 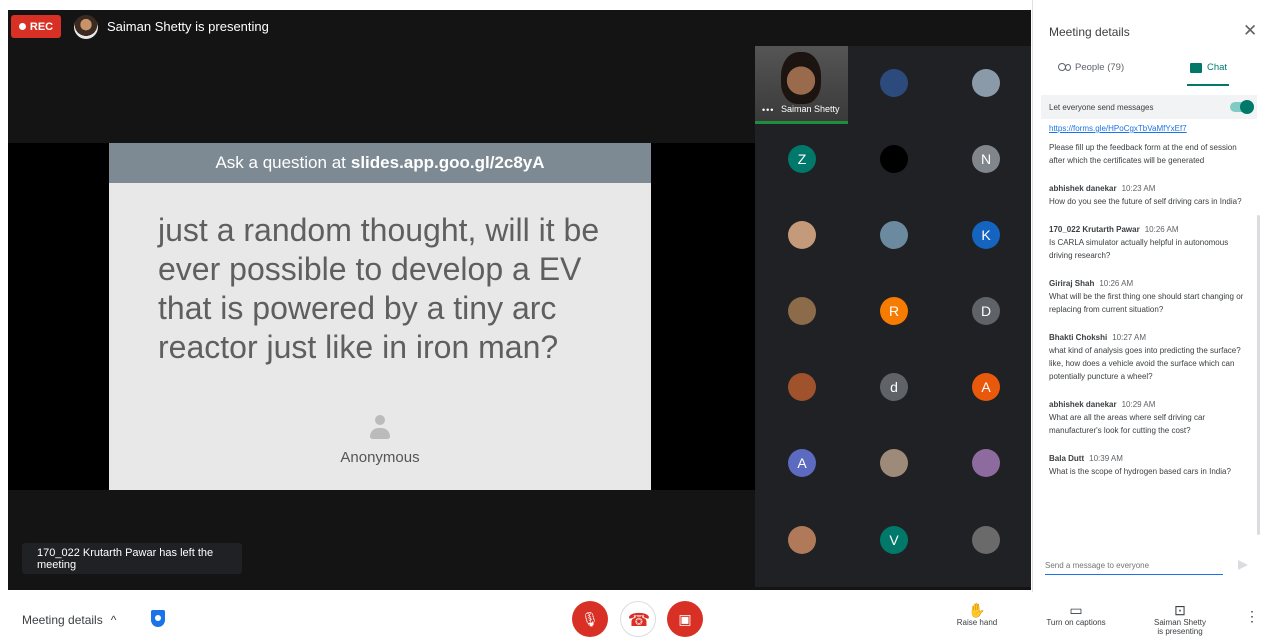 I want to click on camera-button: ▣, so click(x=685, y=619).